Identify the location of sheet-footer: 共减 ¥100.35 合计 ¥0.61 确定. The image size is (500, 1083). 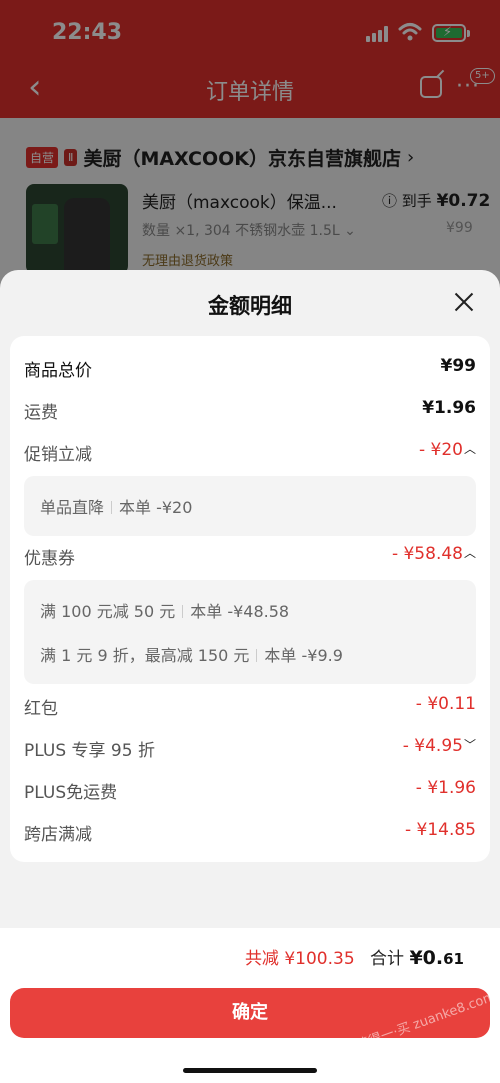
(250, 1005).